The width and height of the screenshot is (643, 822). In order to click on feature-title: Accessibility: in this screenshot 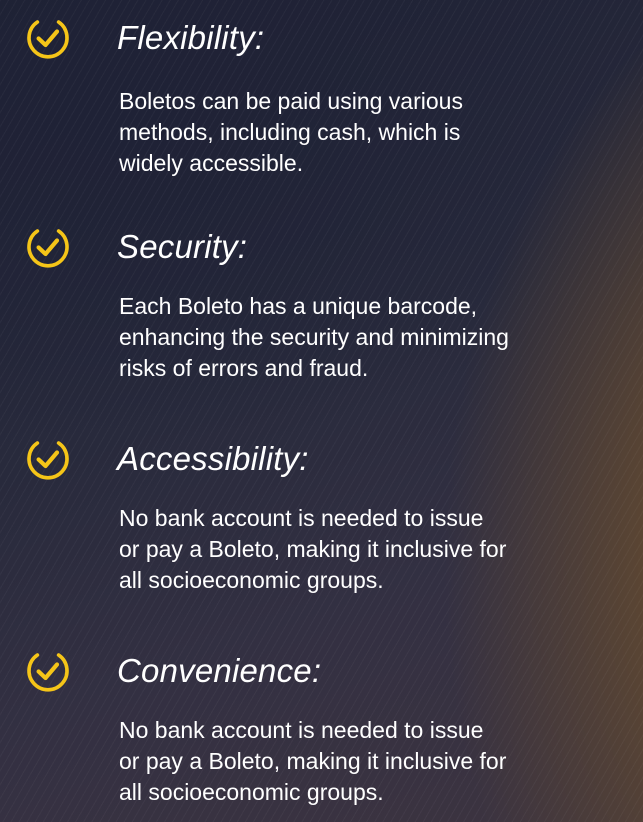, I will do `click(213, 458)`.